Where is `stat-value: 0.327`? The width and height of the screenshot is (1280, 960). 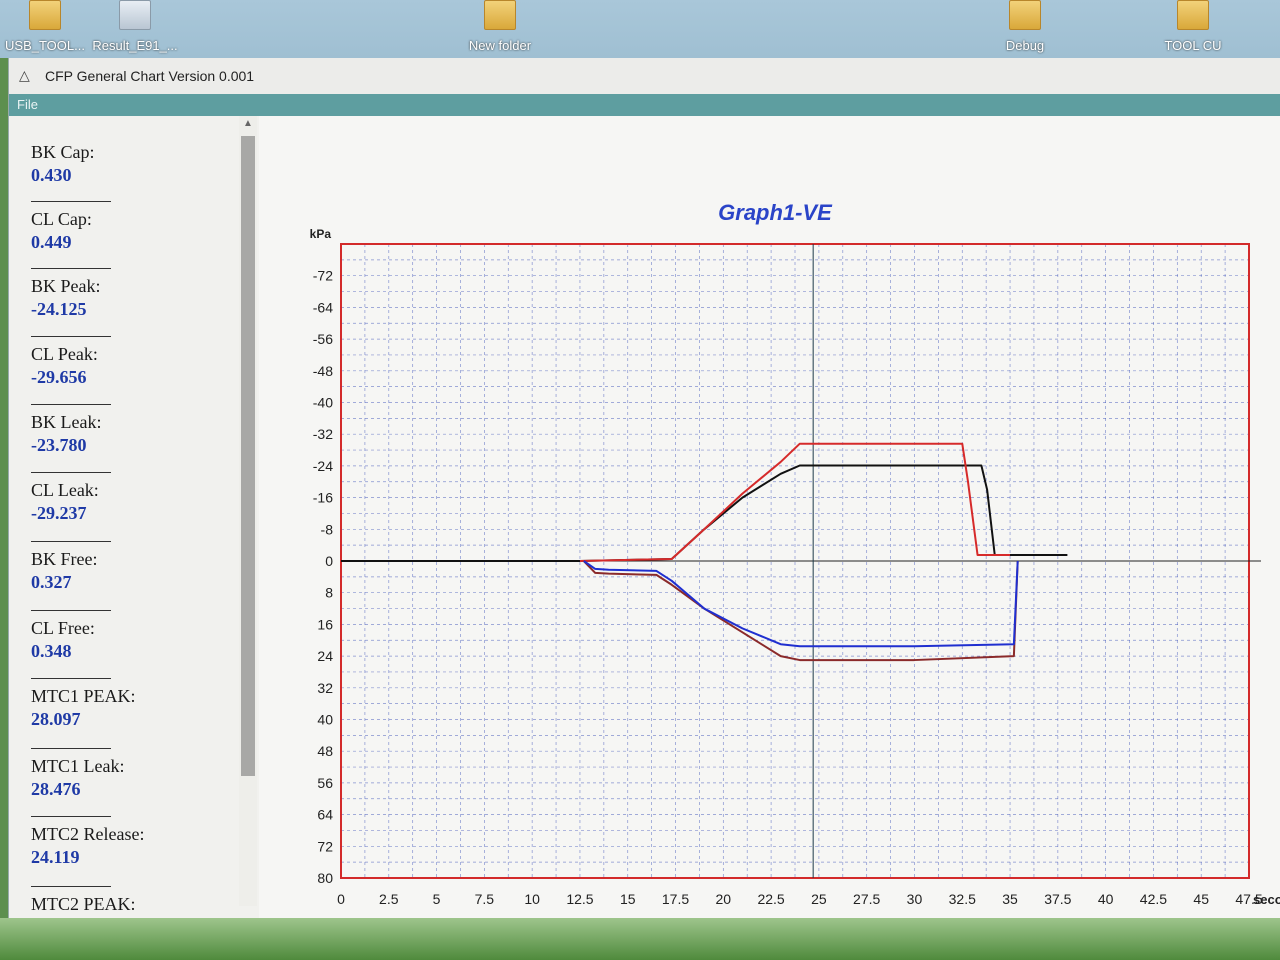
stat-value: 0.327 is located at coordinates (51, 582).